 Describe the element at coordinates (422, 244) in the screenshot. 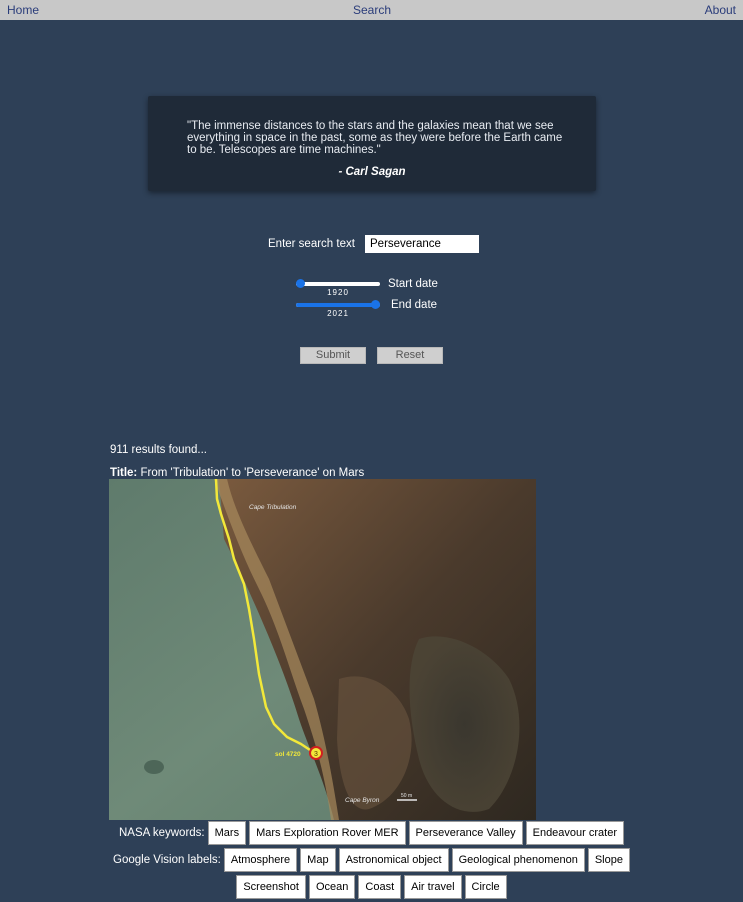

I see `search-input` at that location.